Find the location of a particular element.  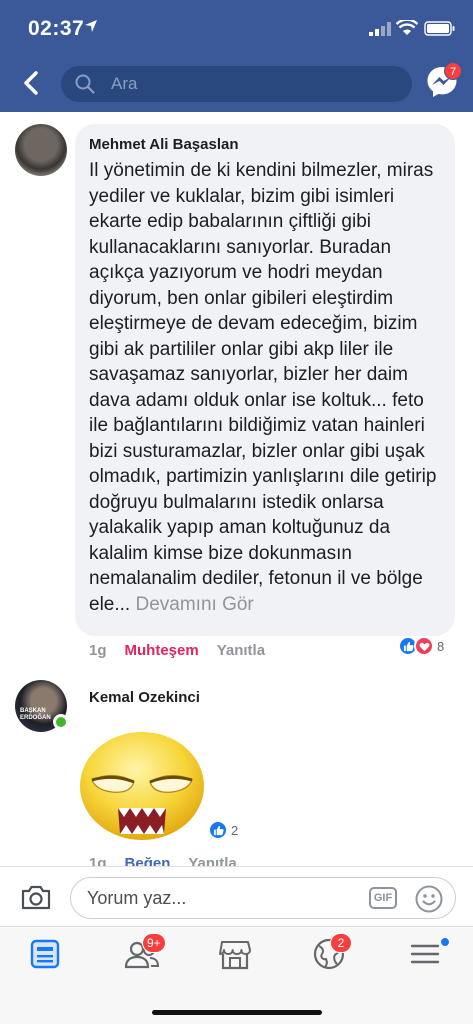

tab-marketplace is located at coordinates (238, 955).